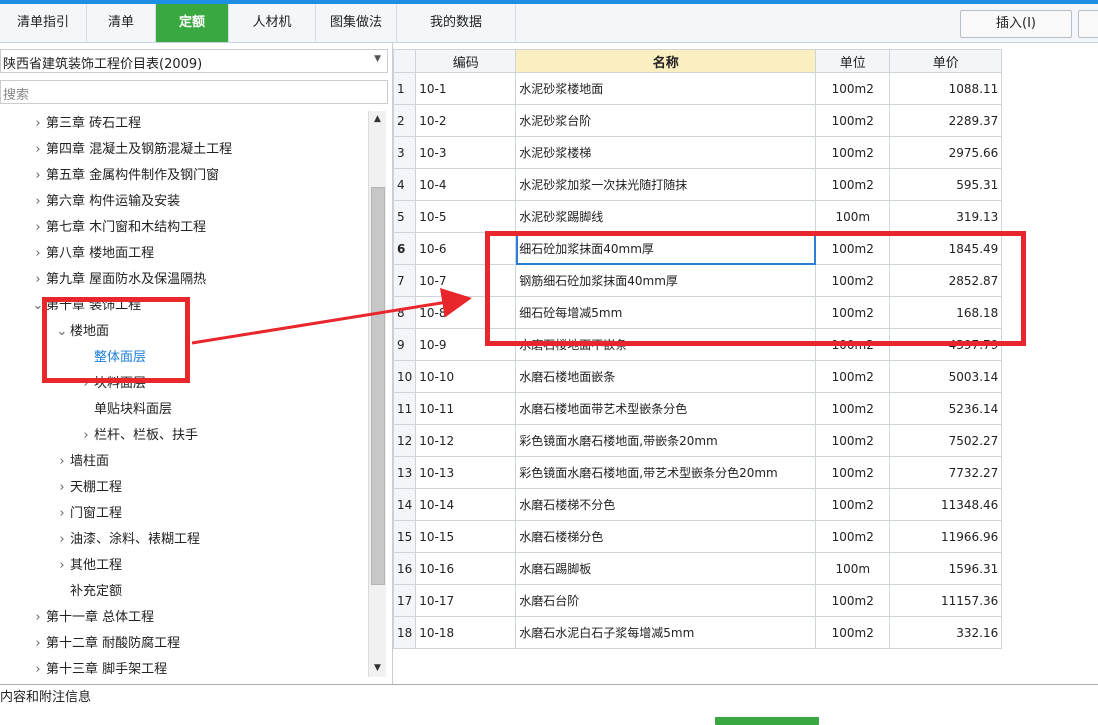  What do you see at coordinates (88, 592) in the screenshot?
I see `tree-node: 补充定额` at bounding box center [88, 592].